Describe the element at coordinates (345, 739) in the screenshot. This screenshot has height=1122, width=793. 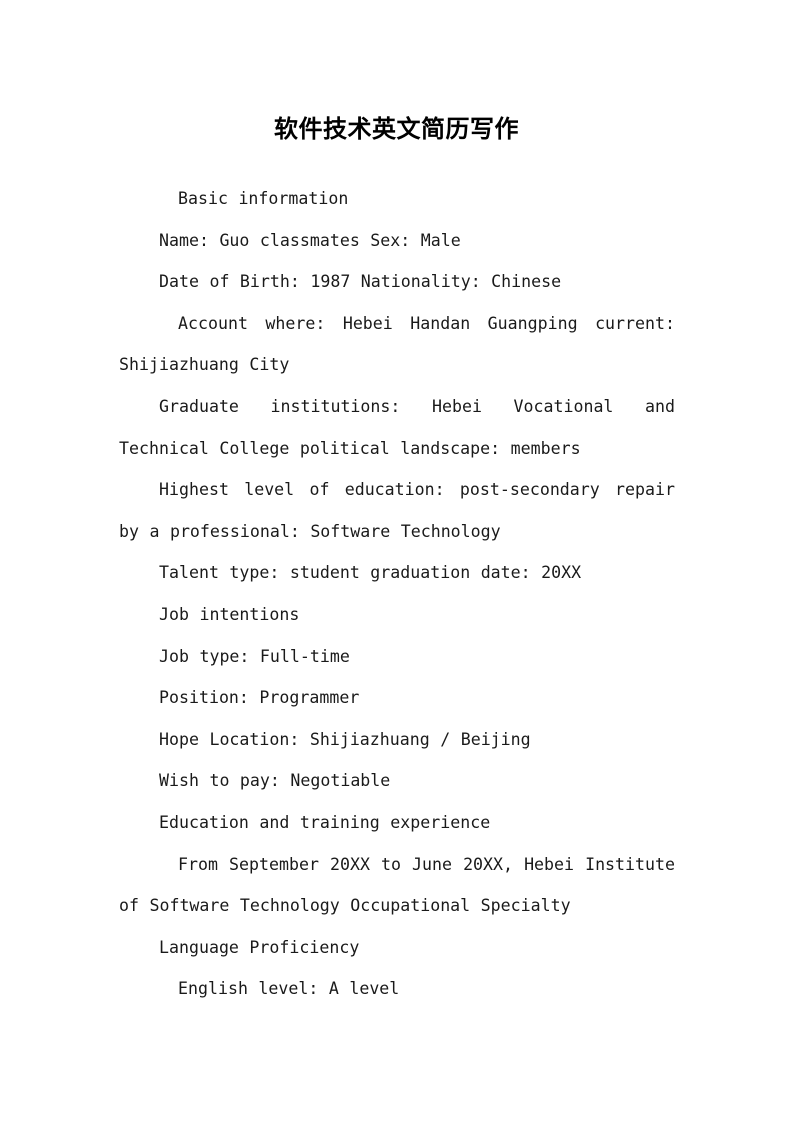
I see `paragraph-hope-location: Hope Location: Shijiazhuang / Beijing` at that location.